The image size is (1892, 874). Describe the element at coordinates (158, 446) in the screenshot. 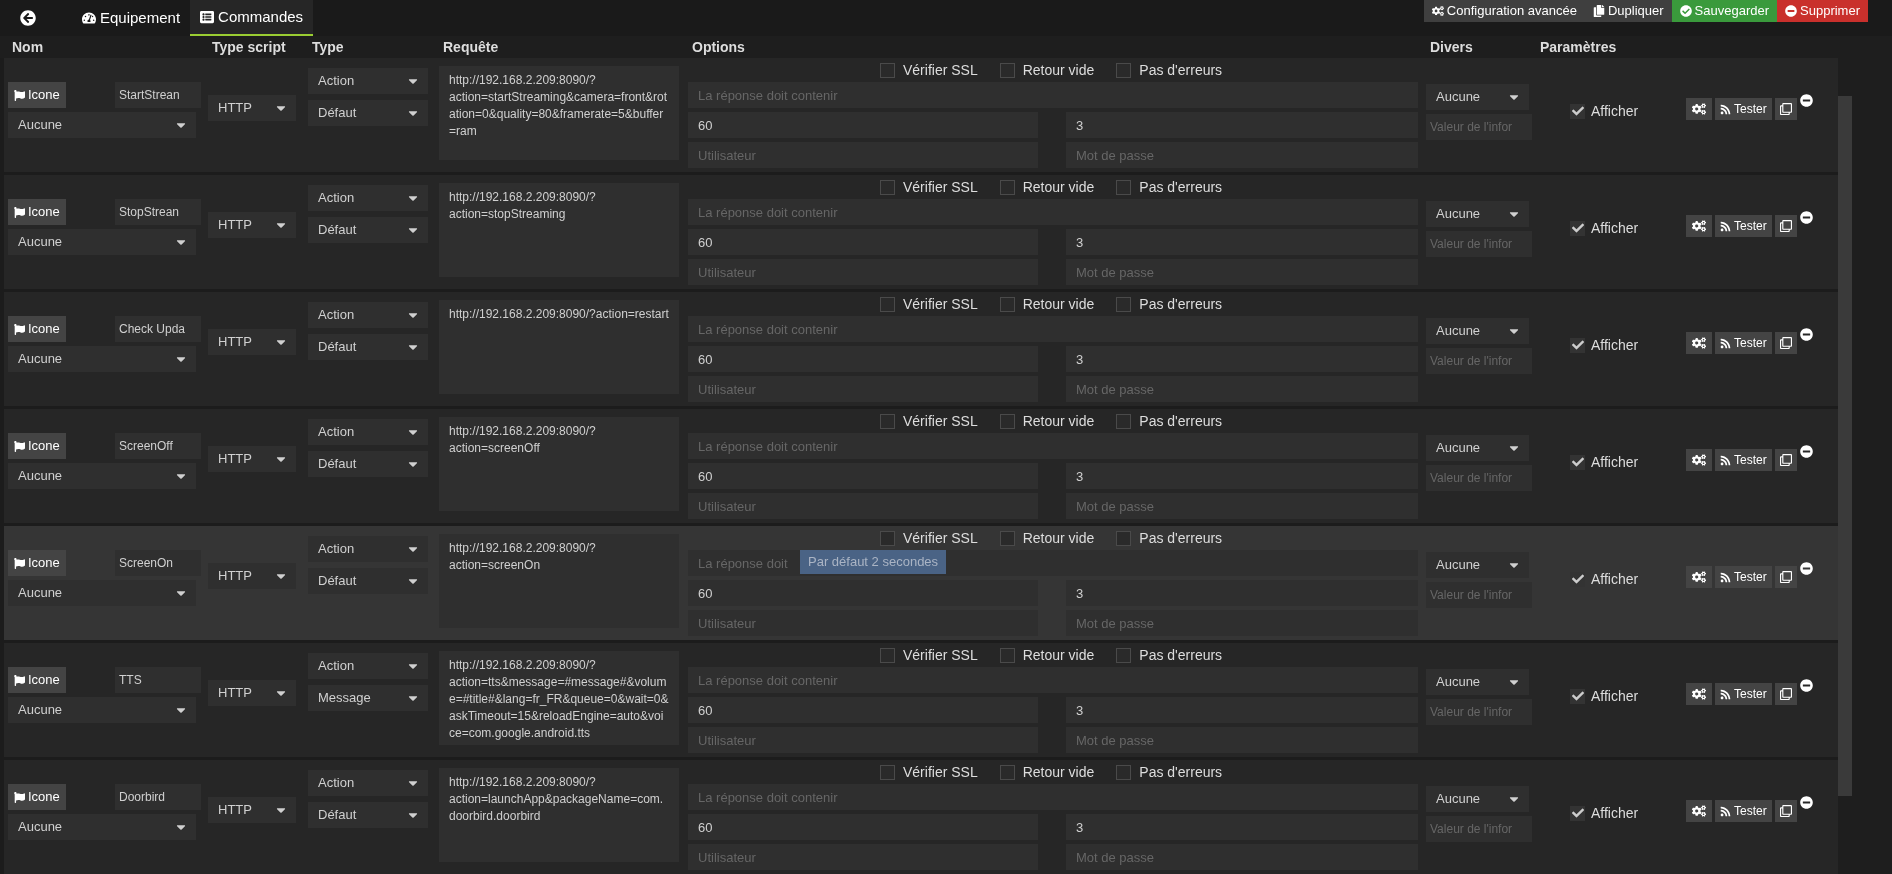

I see `input-field: ScreenOff` at that location.